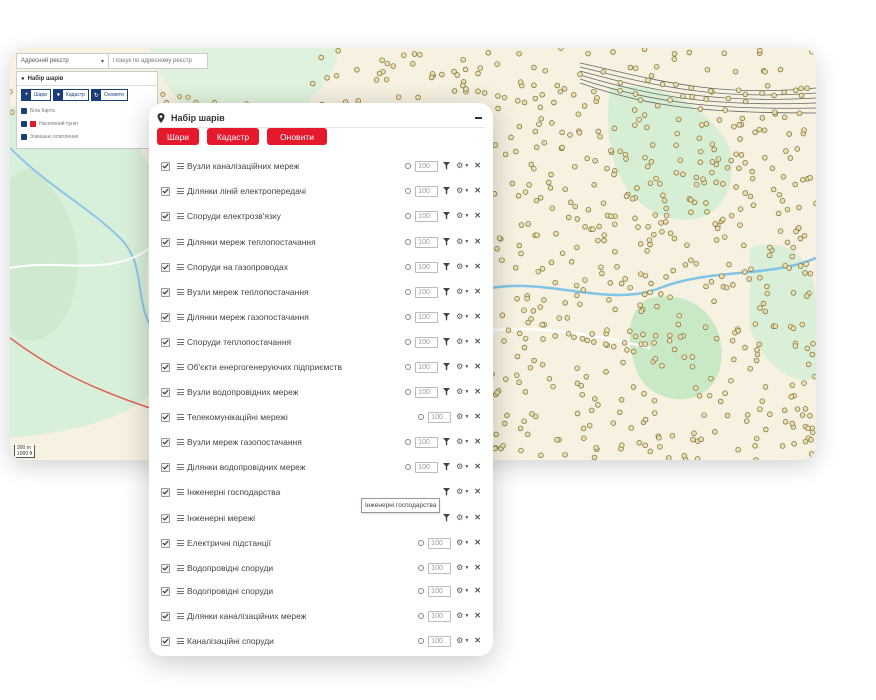 Image resolution: width=876 pixels, height=700 pixels. Describe the element at coordinates (321, 392) in the screenshot. I see `layer-row: Вузли водопровідних мереж 100 ⚙ ▼ ✕` at that location.